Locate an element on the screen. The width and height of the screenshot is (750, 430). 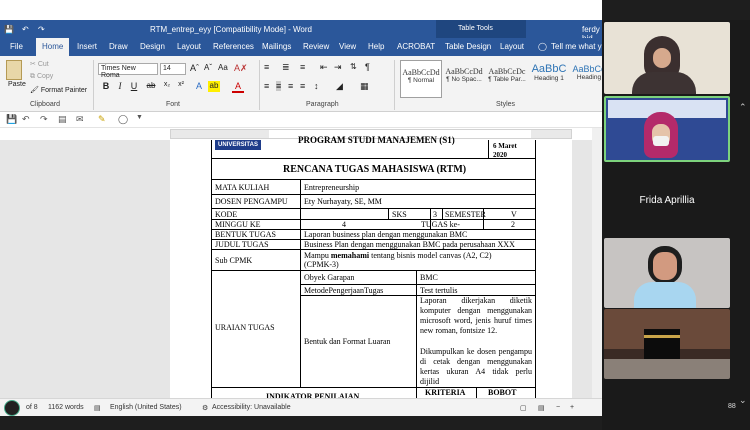
align-center-icon: ≡ is located at coordinates (279, 86).